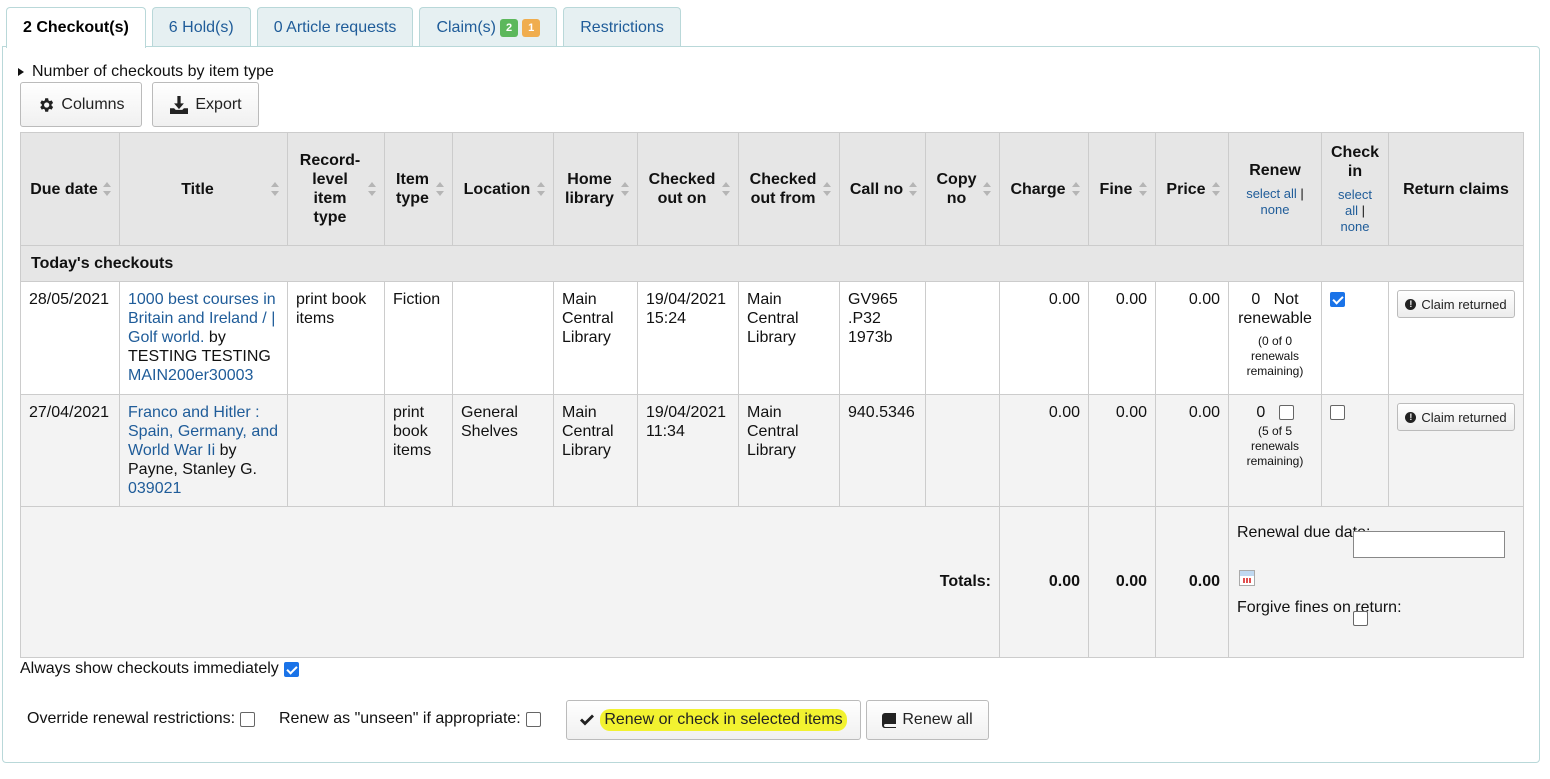 This screenshot has width=1550, height=779. I want to click on book-icon, so click(889, 720).